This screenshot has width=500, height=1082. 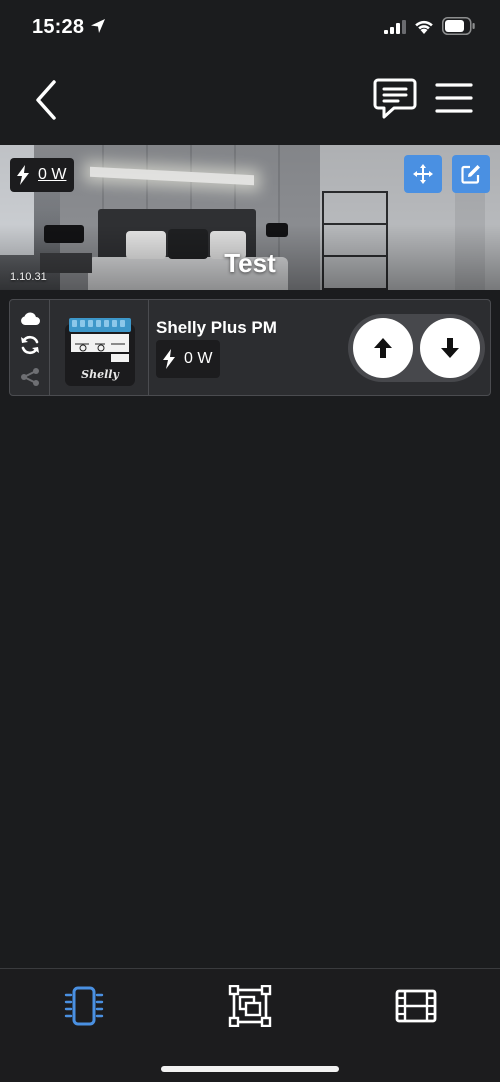 I want to click on move-icon, so click(x=423, y=174).